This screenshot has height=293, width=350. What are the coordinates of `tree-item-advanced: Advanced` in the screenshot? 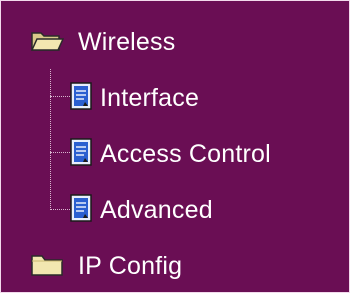 It's located at (141, 210).